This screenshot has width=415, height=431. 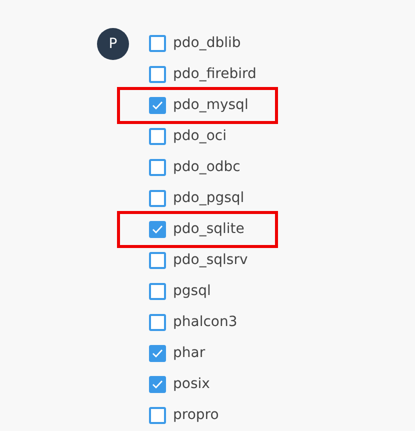 What do you see at coordinates (210, 105) in the screenshot?
I see `extension-label: pdo_mysql` at bounding box center [210, 105].